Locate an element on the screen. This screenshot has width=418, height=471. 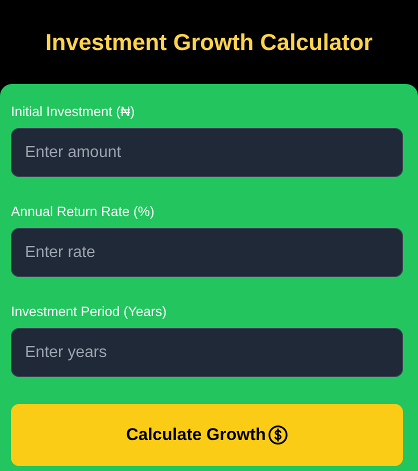
dollar-icon is located at coordinates (278, 435).